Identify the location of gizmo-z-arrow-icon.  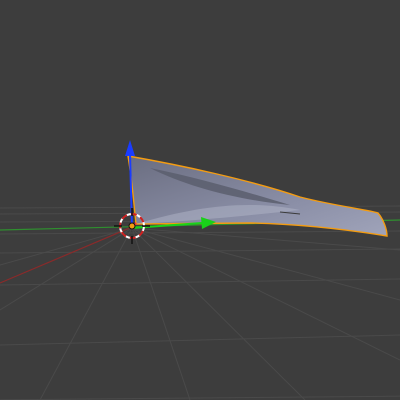
(130, 148).